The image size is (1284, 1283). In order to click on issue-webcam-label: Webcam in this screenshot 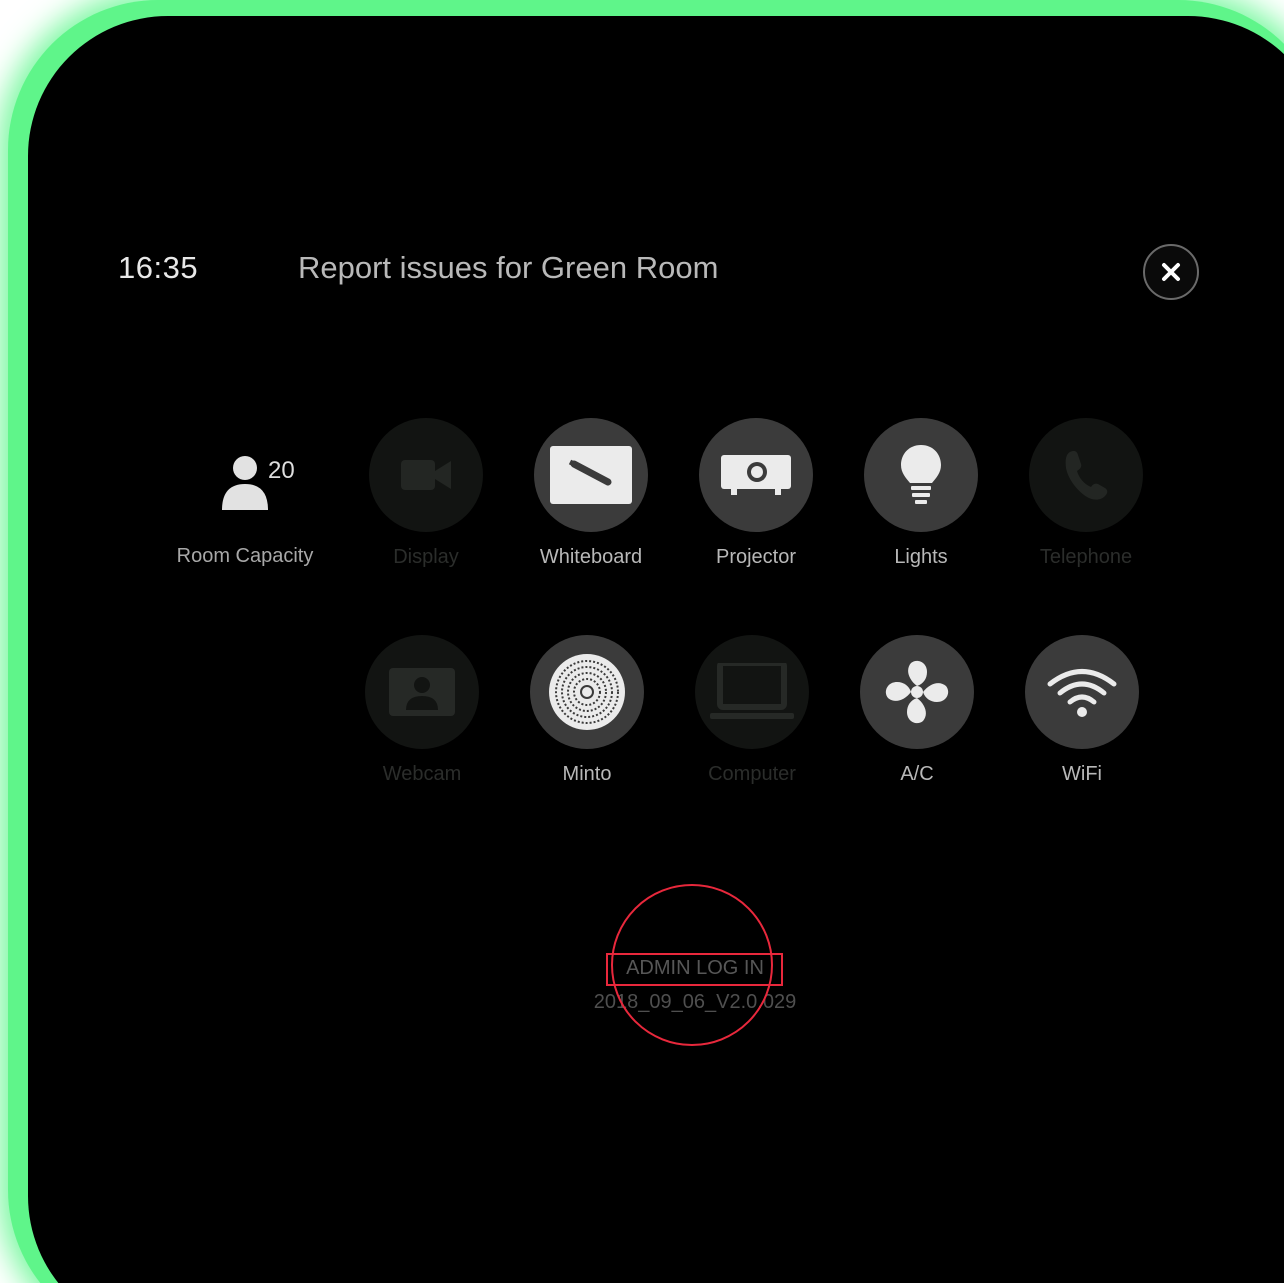, I will do `click(422, 774)`.